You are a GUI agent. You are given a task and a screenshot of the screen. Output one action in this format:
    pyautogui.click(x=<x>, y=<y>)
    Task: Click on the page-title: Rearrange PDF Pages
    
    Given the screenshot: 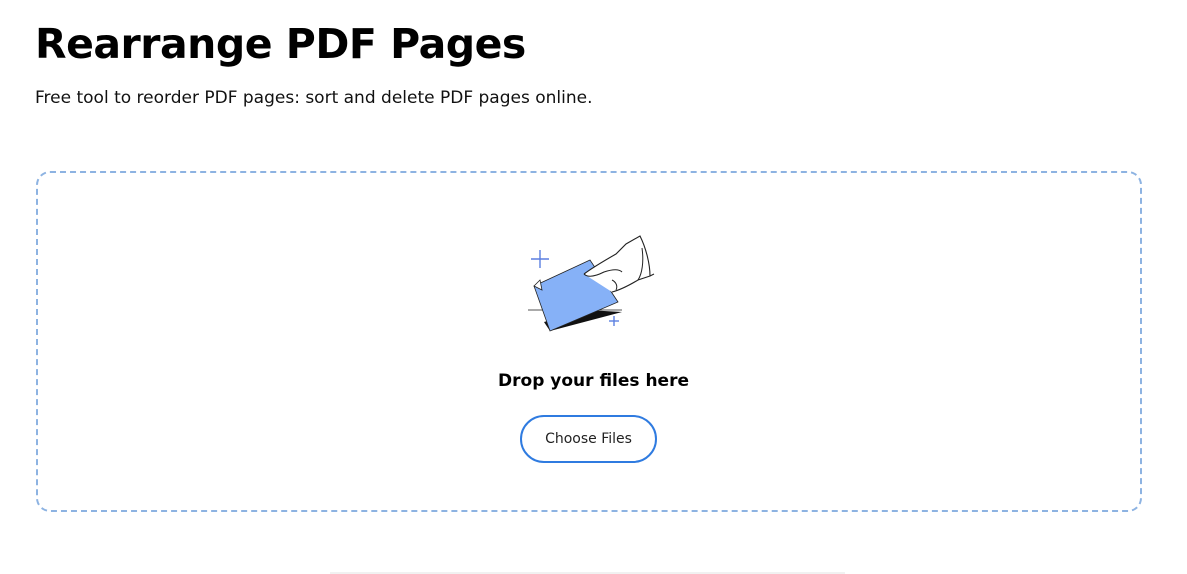 What is the action you would take?
    pyautogui.click(x=280, y=44)
    